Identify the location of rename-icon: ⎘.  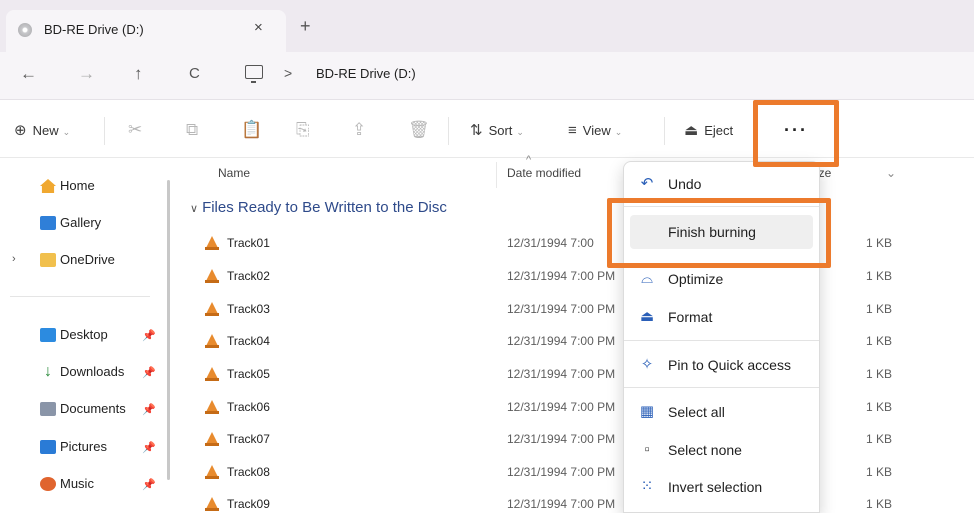
(303, 130).